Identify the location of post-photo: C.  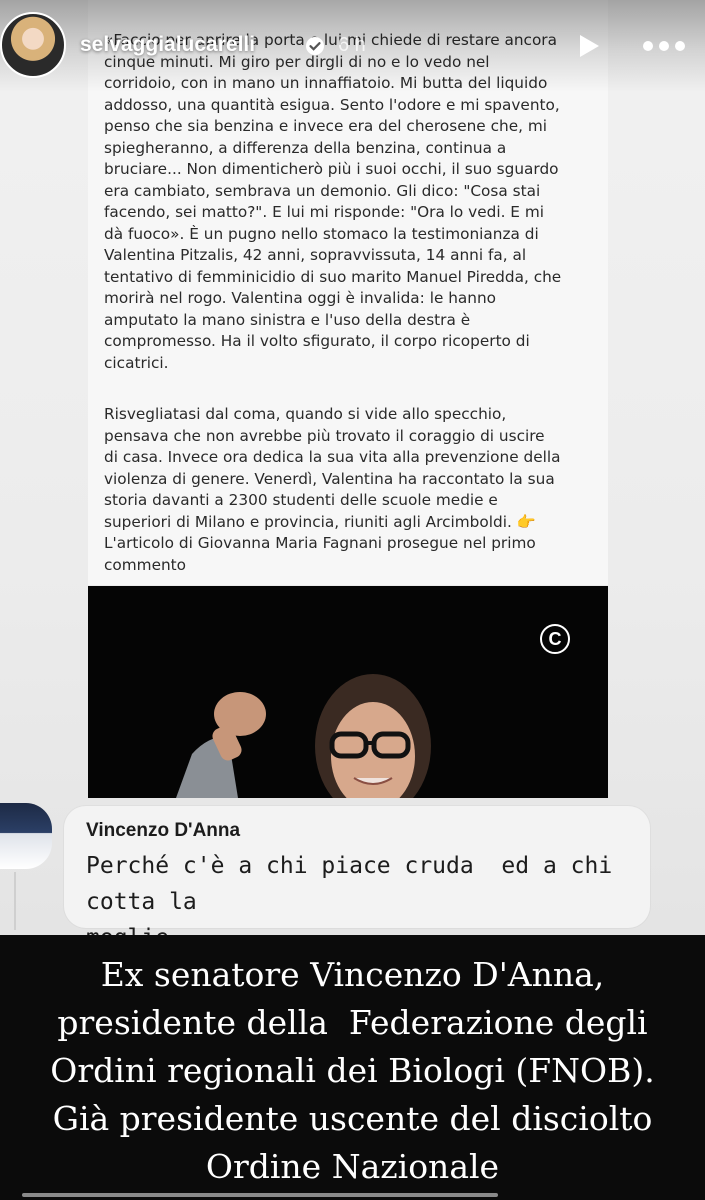
(348, 692).